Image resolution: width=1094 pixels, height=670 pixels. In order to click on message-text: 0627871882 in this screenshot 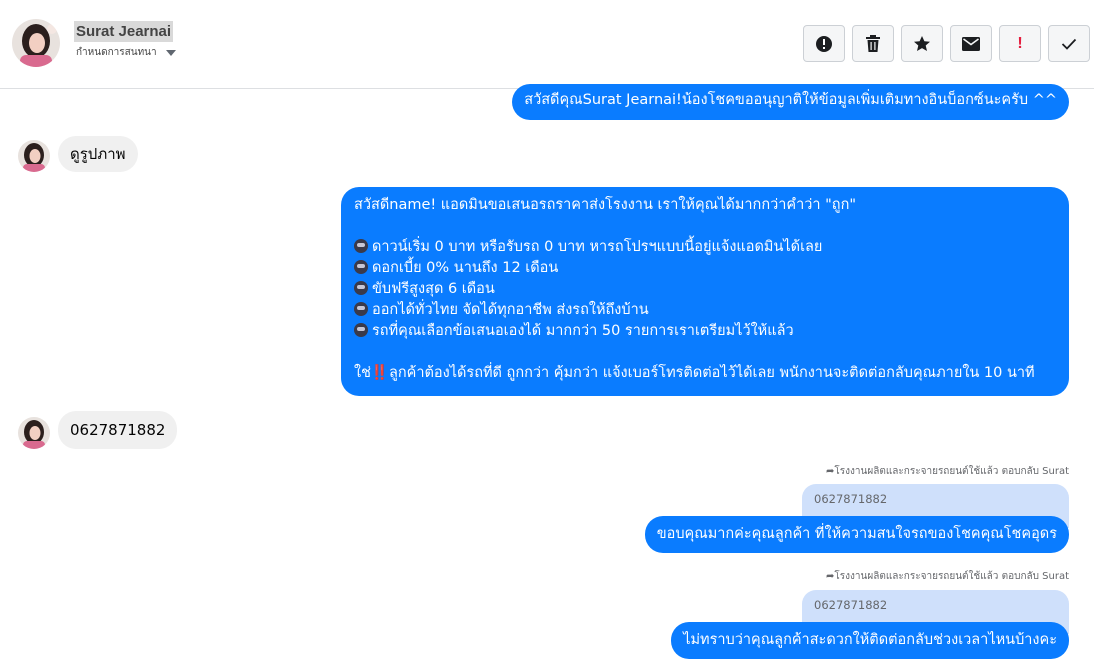, I will do `click(118, 430)`.